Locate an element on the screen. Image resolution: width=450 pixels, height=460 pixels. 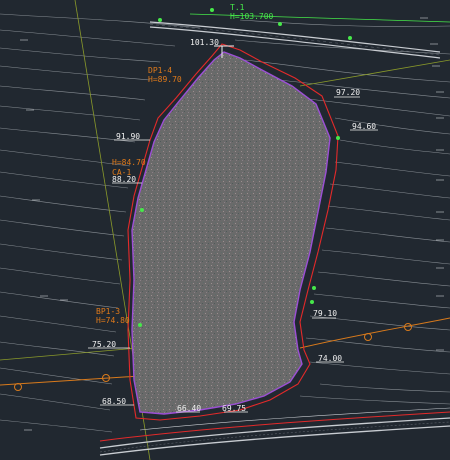
dp1-elevation: H=89.70 is located at coordinates (165, 79).